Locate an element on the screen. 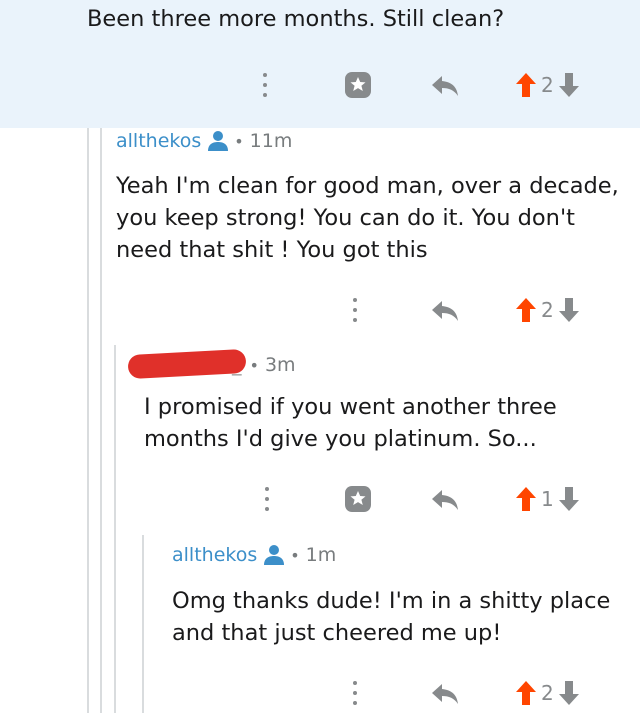  vote-score: 1 is located at coordinates (547, 499).